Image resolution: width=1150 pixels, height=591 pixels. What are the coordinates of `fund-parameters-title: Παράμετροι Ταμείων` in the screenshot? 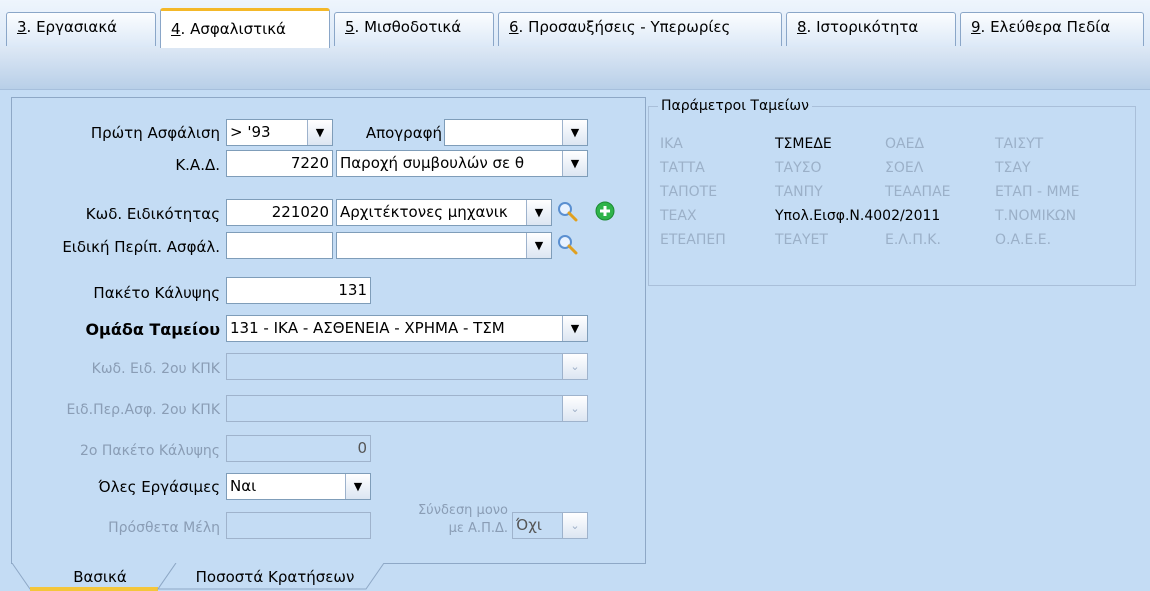 It's located at (735, 106).